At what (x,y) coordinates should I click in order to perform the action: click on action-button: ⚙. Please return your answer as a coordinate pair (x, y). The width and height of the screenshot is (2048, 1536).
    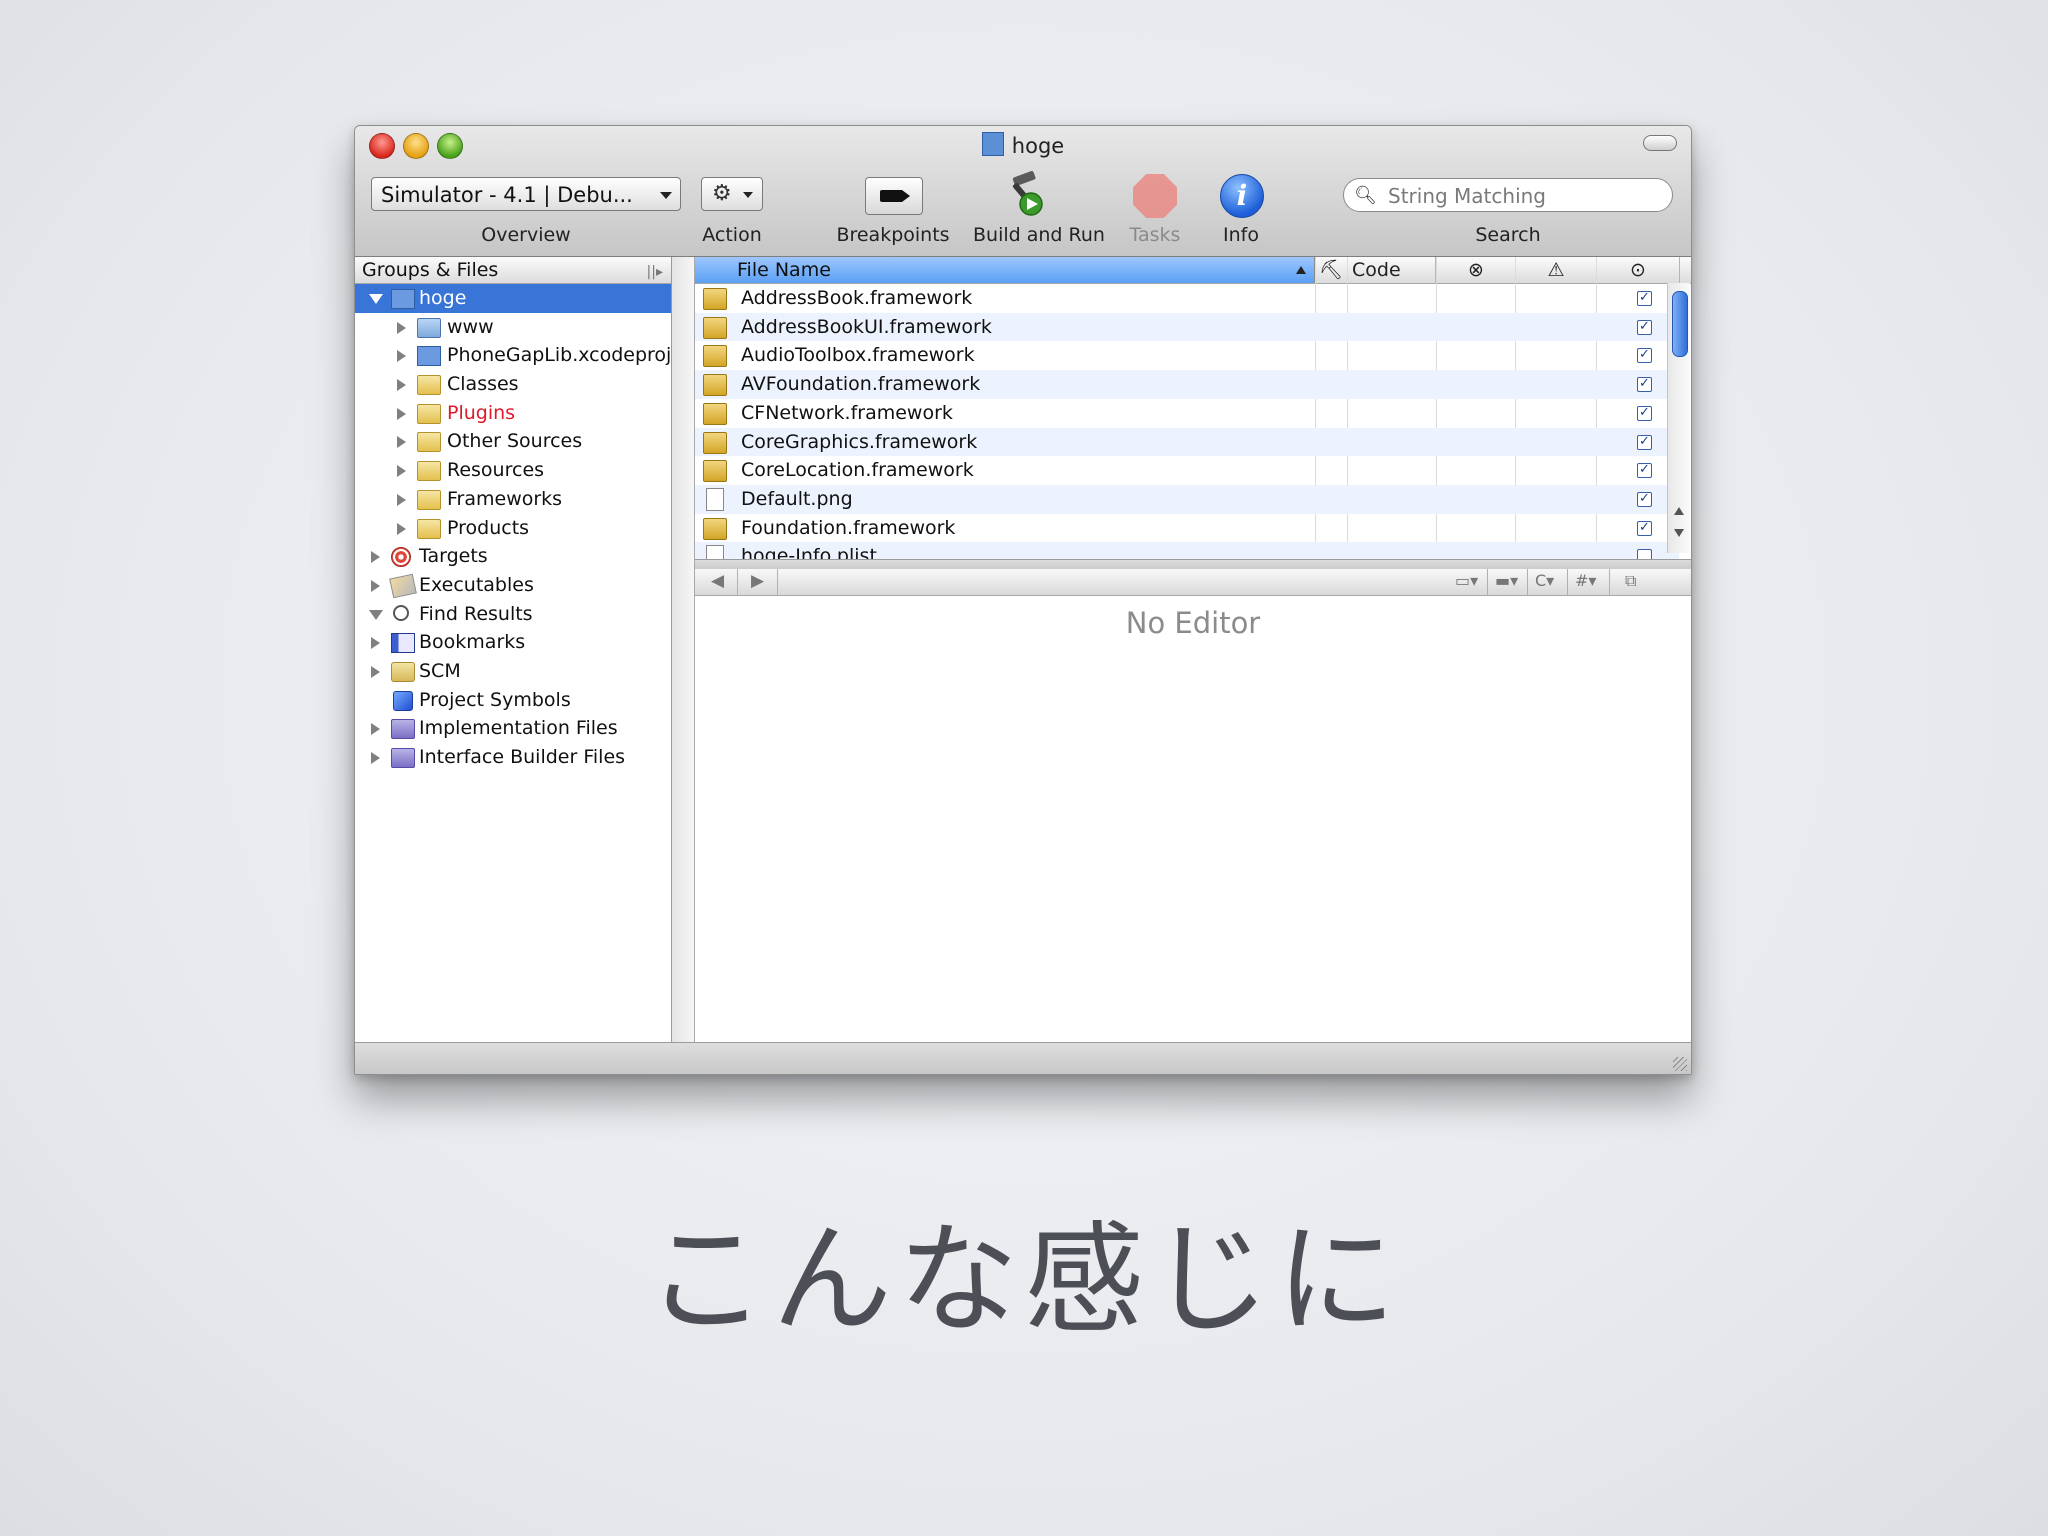
    Looking at the image, I should click on (732, 194).